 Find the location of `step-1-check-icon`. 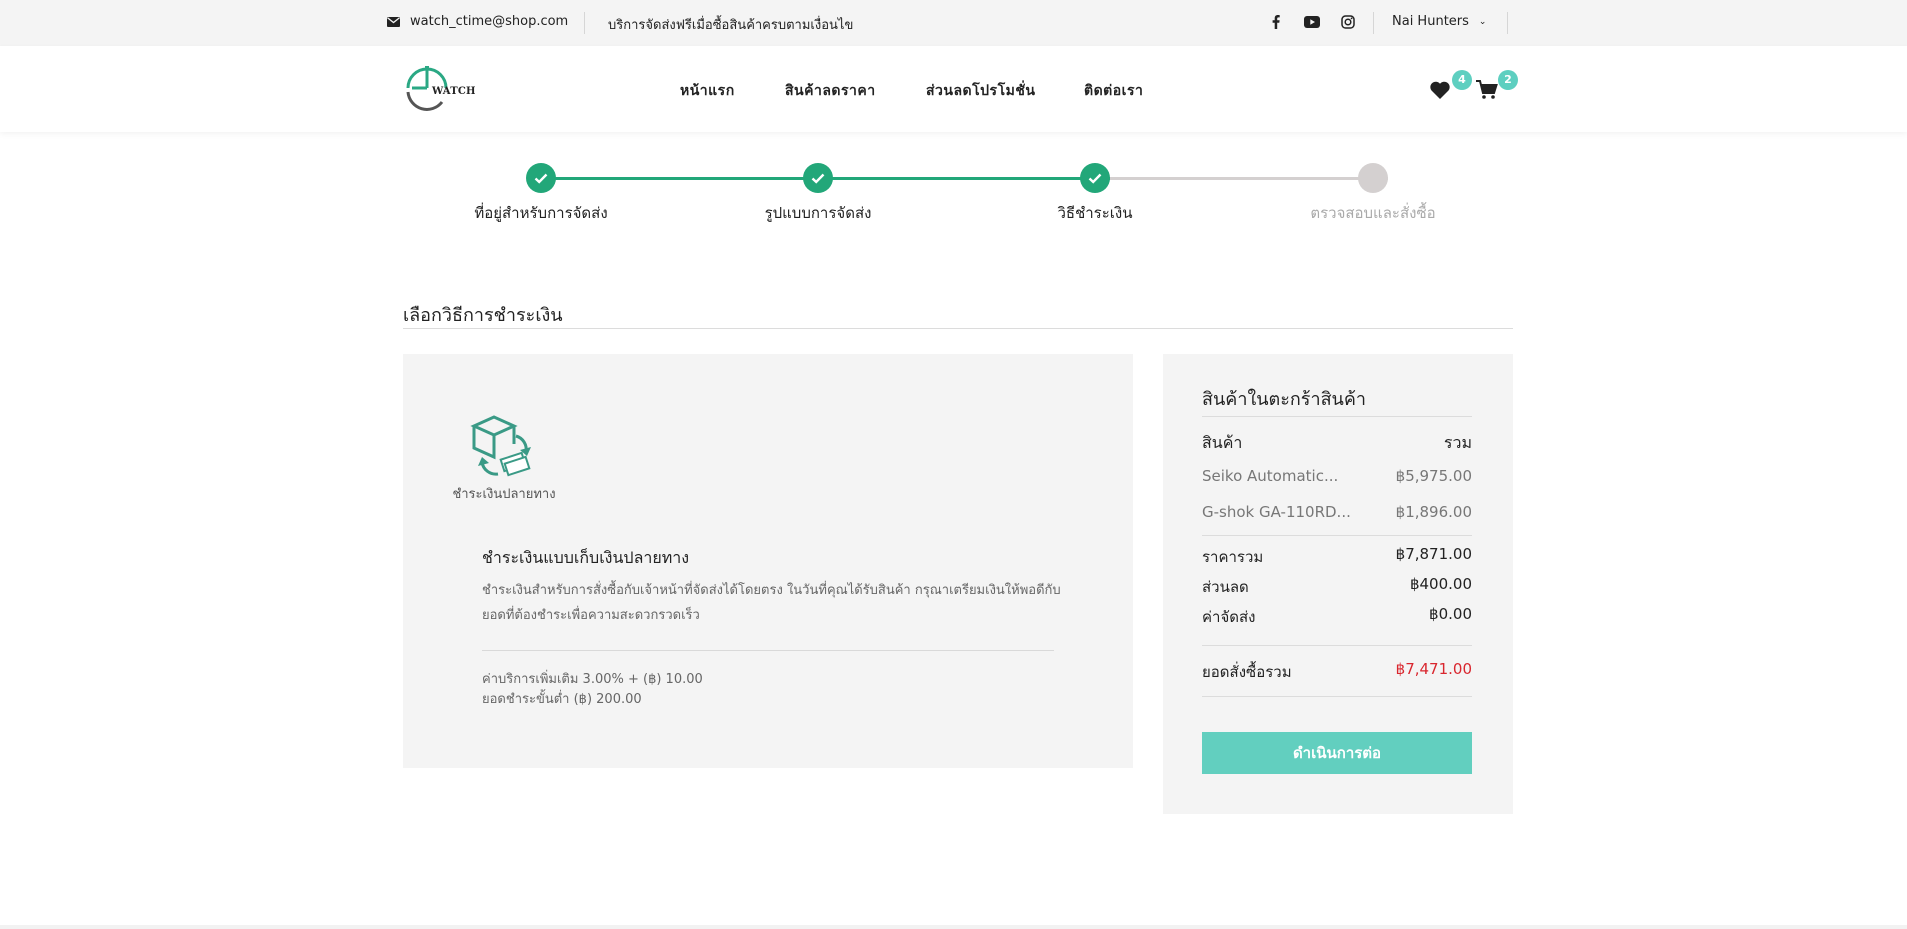

step-1-check-icon is located at coordinates (541, 178).